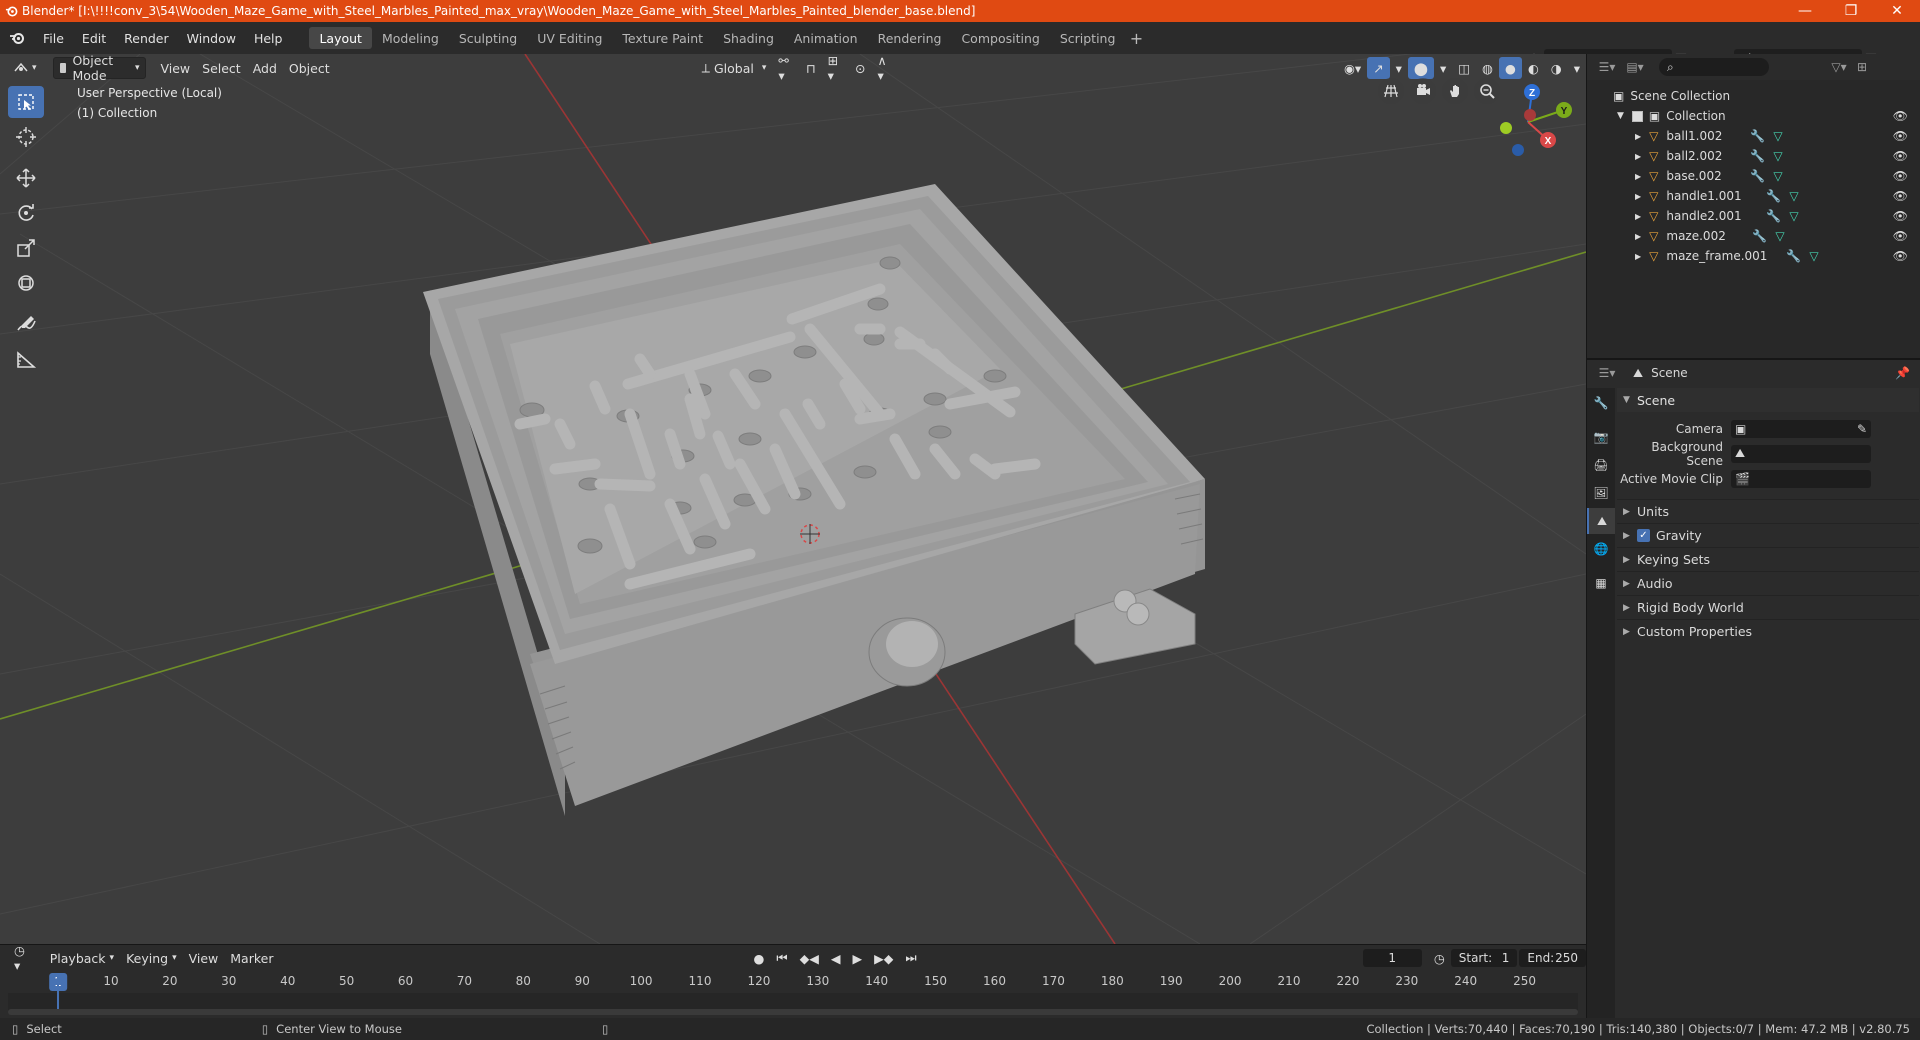  What do you see at coordinates (1753, 156) in the screenshot?
I see `outliner-object-ball2: ▶ ▽ ball2.002 🔧 ▽ 👁` at bounding box center [1753, 156].